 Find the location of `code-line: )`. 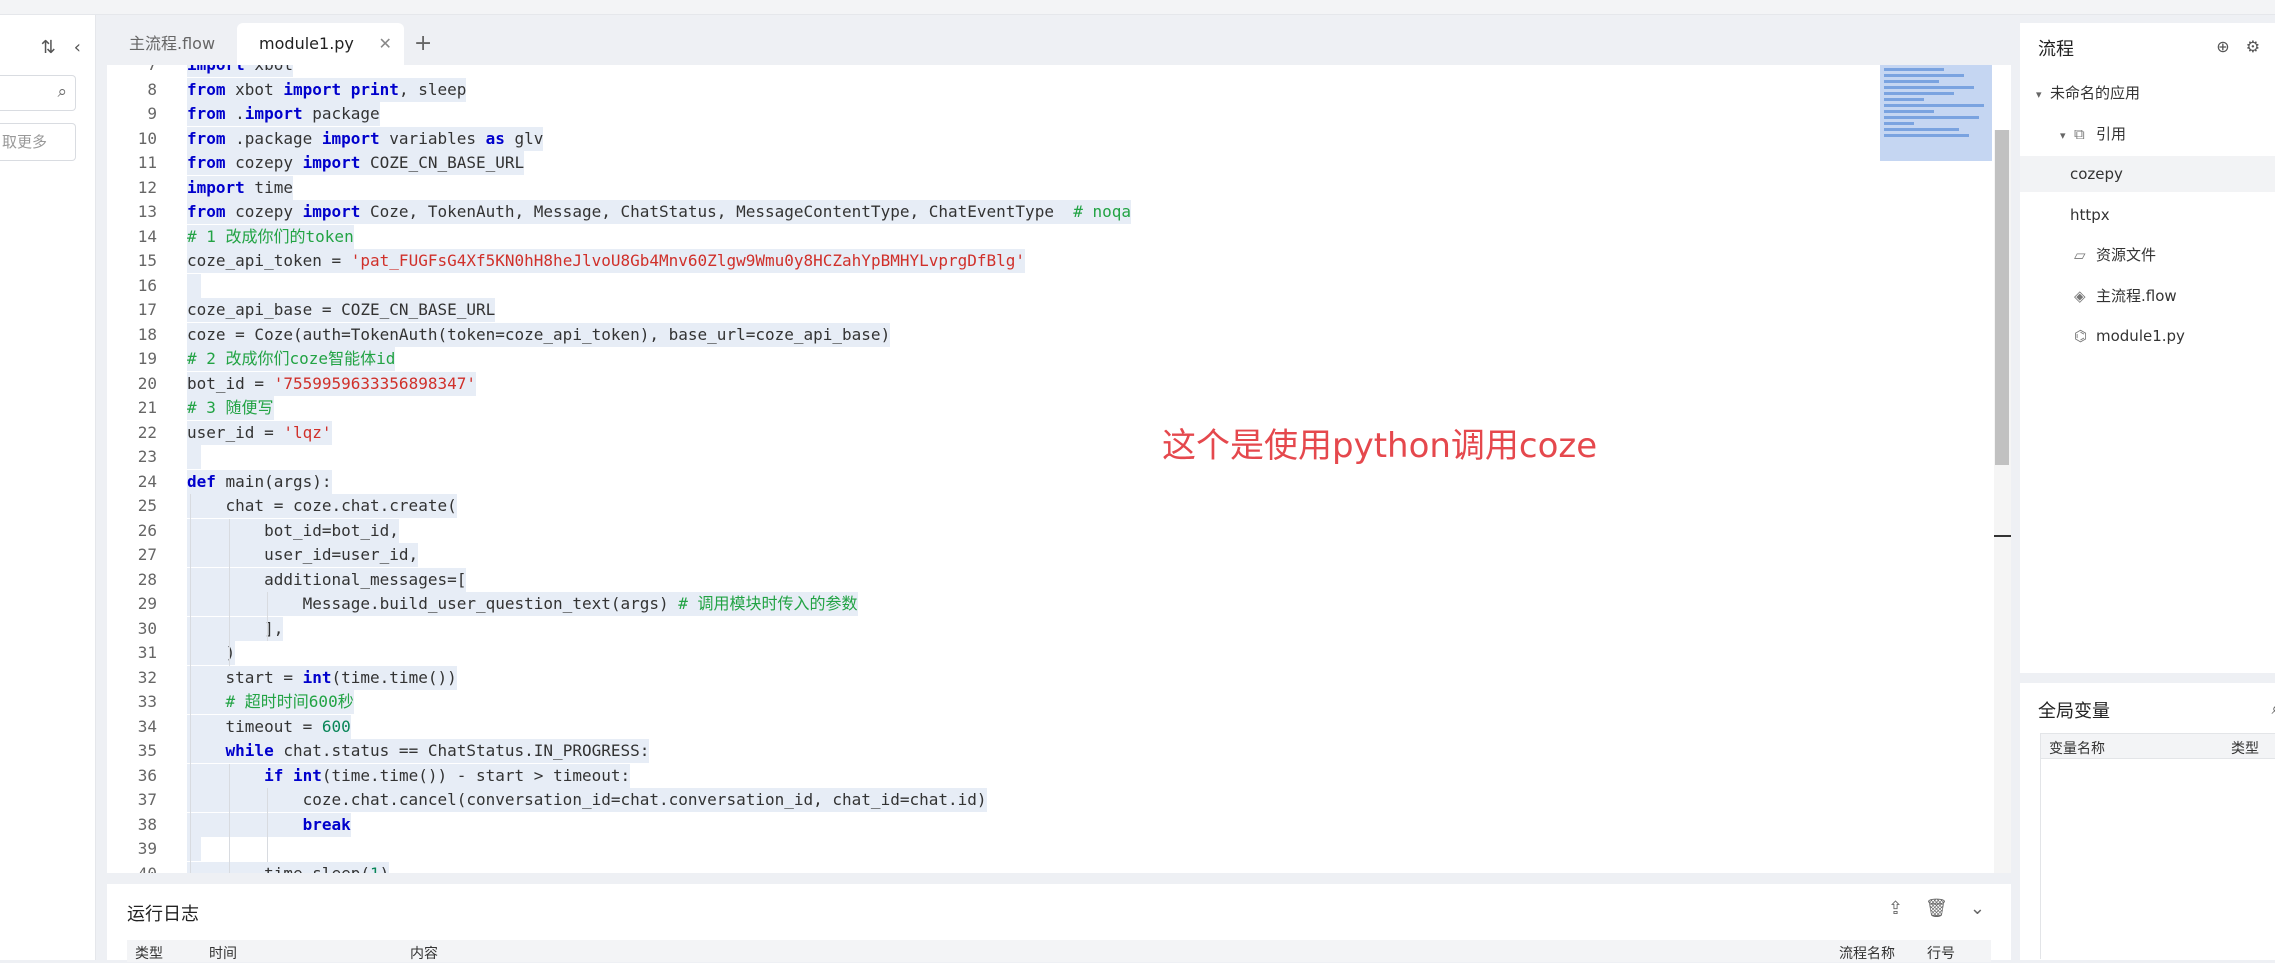

code-line: ) is located at coordinates (211, 653).